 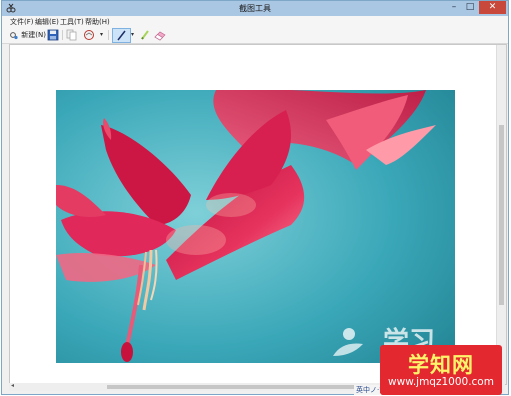 What do you see at coordinates (470, 7) in the screenshot?
I see `maximize-button: □` at bounding box center [470, 7].